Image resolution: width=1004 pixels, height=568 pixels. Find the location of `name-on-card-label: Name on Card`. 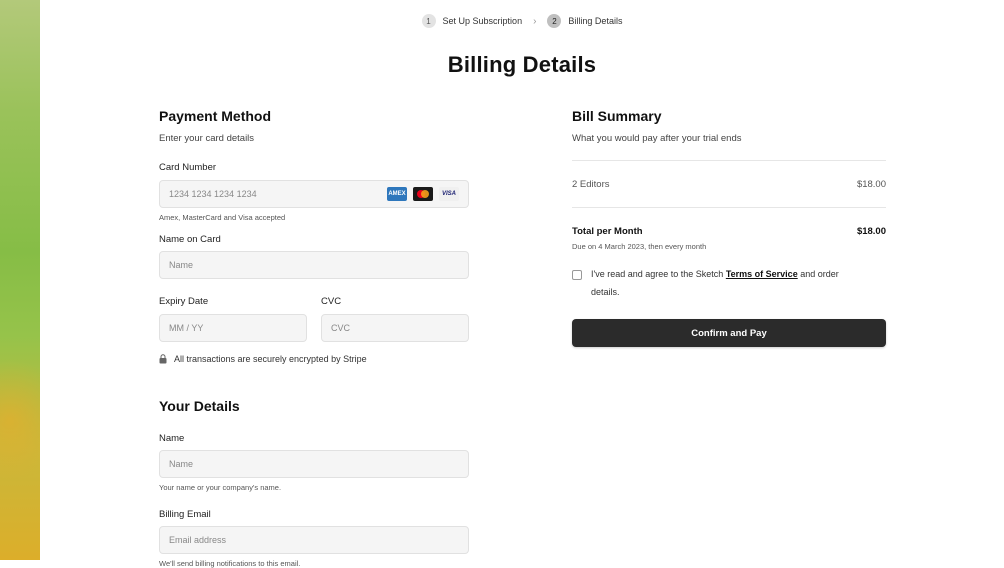

name-on-card-label: Name on Card is located at coordinates (190, 239).